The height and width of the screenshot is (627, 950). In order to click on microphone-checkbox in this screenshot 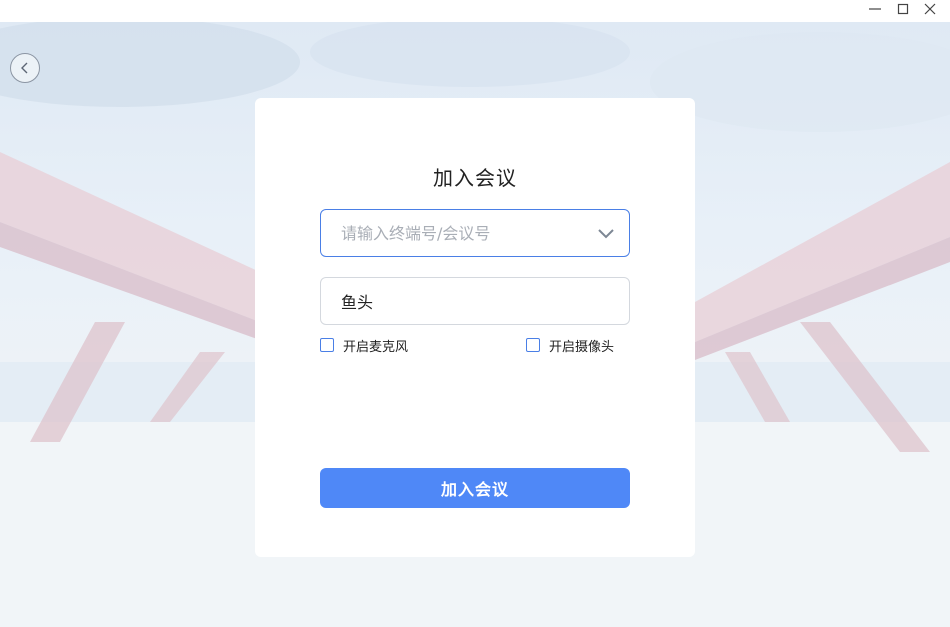, I will do `click(327, 345)`.